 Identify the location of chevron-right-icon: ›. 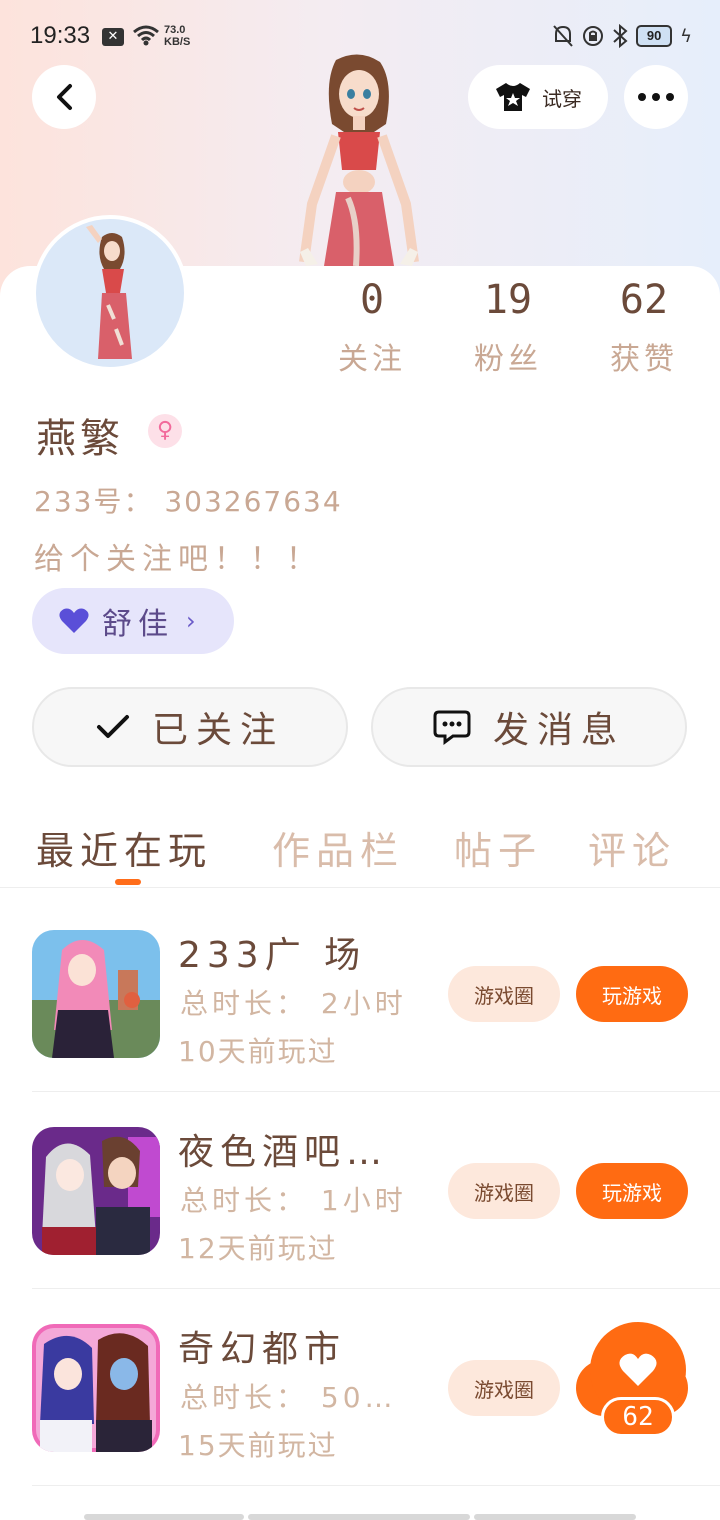
(191, 621).